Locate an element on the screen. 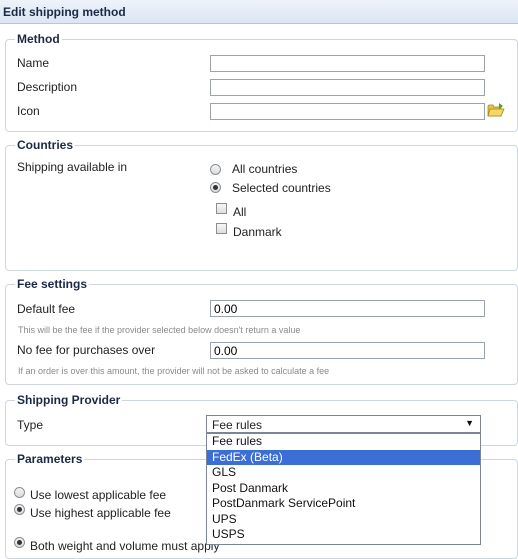  window-title: Edit shipping method is located at coordinates (64, 12).